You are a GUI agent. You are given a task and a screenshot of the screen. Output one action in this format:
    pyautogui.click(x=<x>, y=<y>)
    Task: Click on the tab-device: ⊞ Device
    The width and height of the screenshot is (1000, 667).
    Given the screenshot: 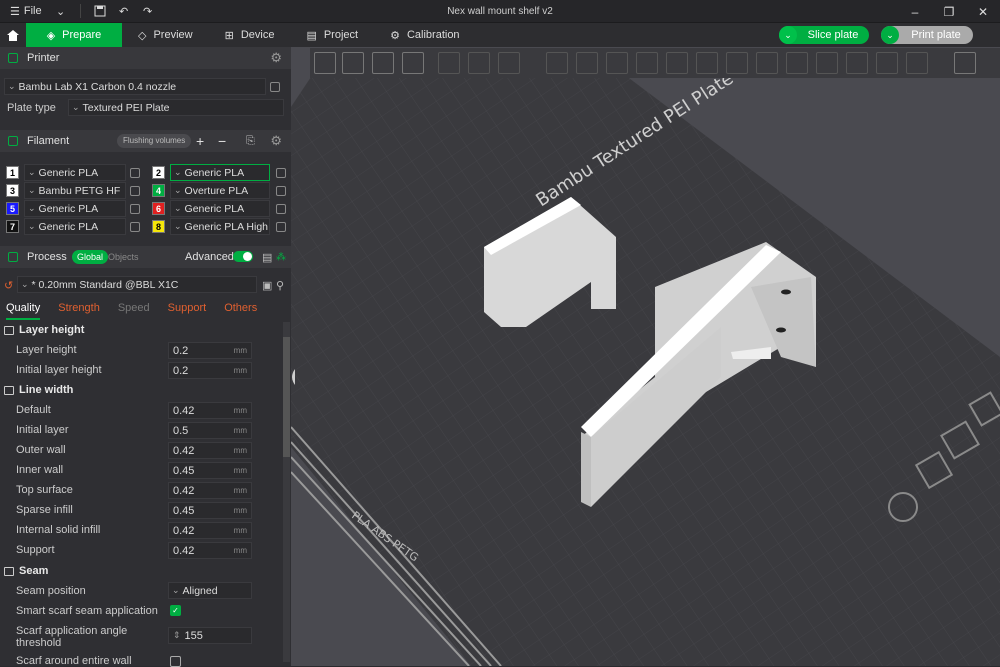 What is the action you would take?
    pyautogui.click(x=250, y=35)
    